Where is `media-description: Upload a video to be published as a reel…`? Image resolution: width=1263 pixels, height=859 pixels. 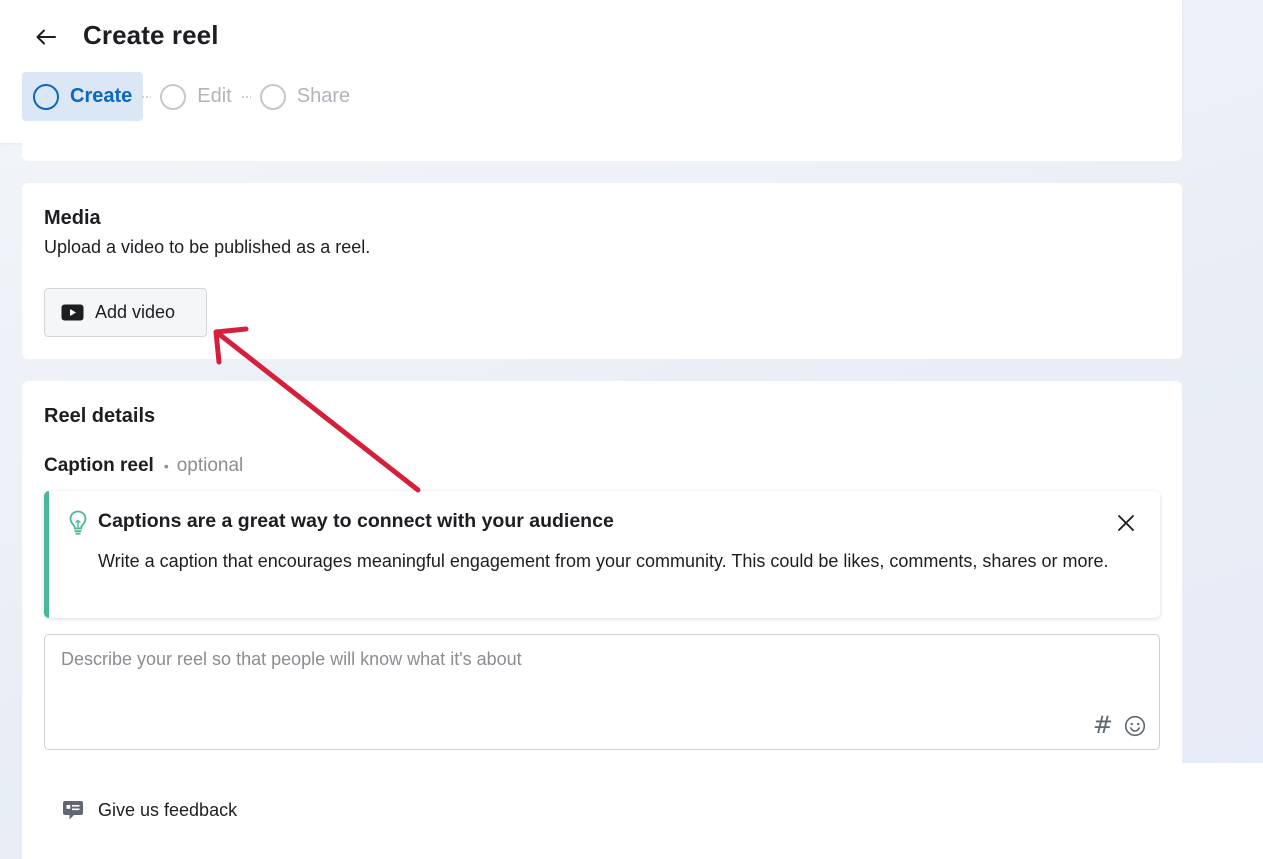 media-description: Upload a video to be published as a reel… is located at coordinates (207, 247).